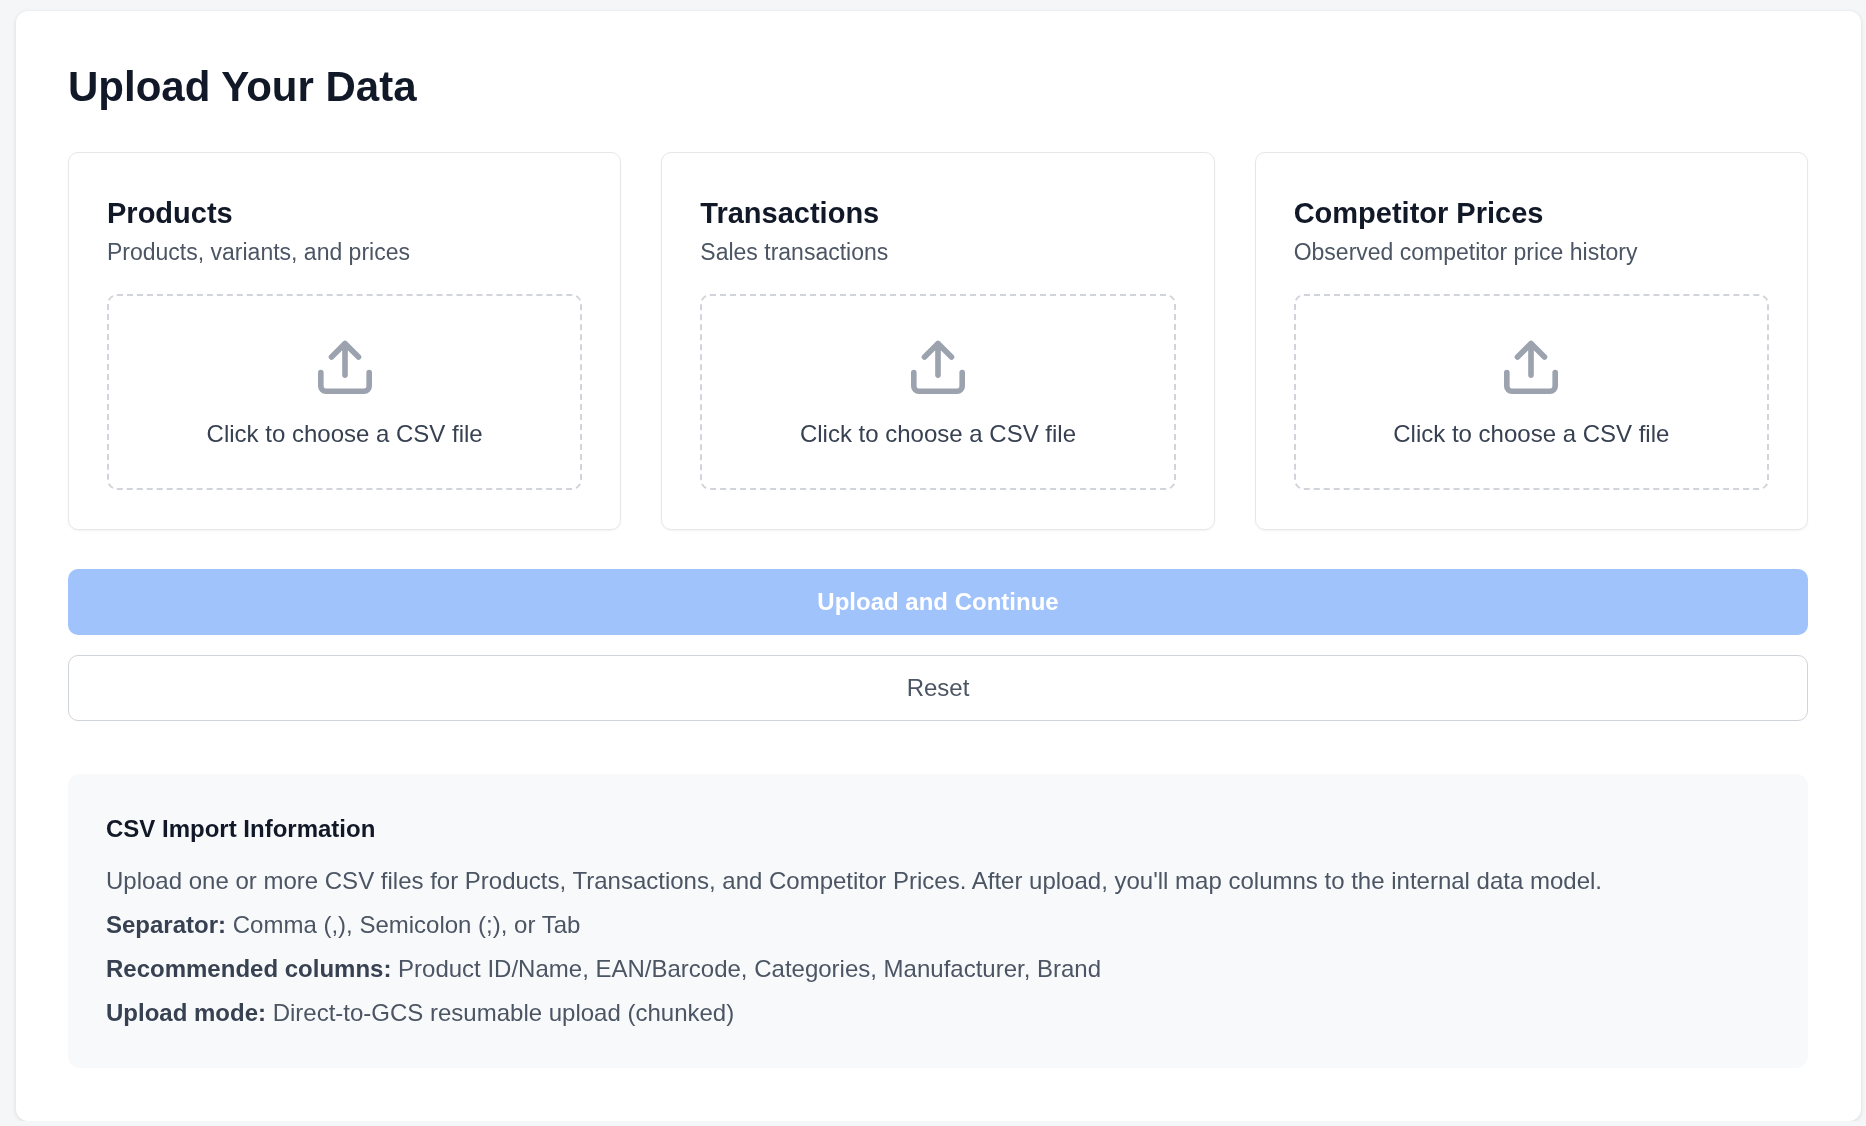 The image size is (1866, 1126). What do you see at coordinates (604, 969) in the screenshot?
I see `info-text: Recommended columns: Product ID/Name, EAN/Barcode, Categories, Manufacturer, Brand` at bounding box center [604, 969].